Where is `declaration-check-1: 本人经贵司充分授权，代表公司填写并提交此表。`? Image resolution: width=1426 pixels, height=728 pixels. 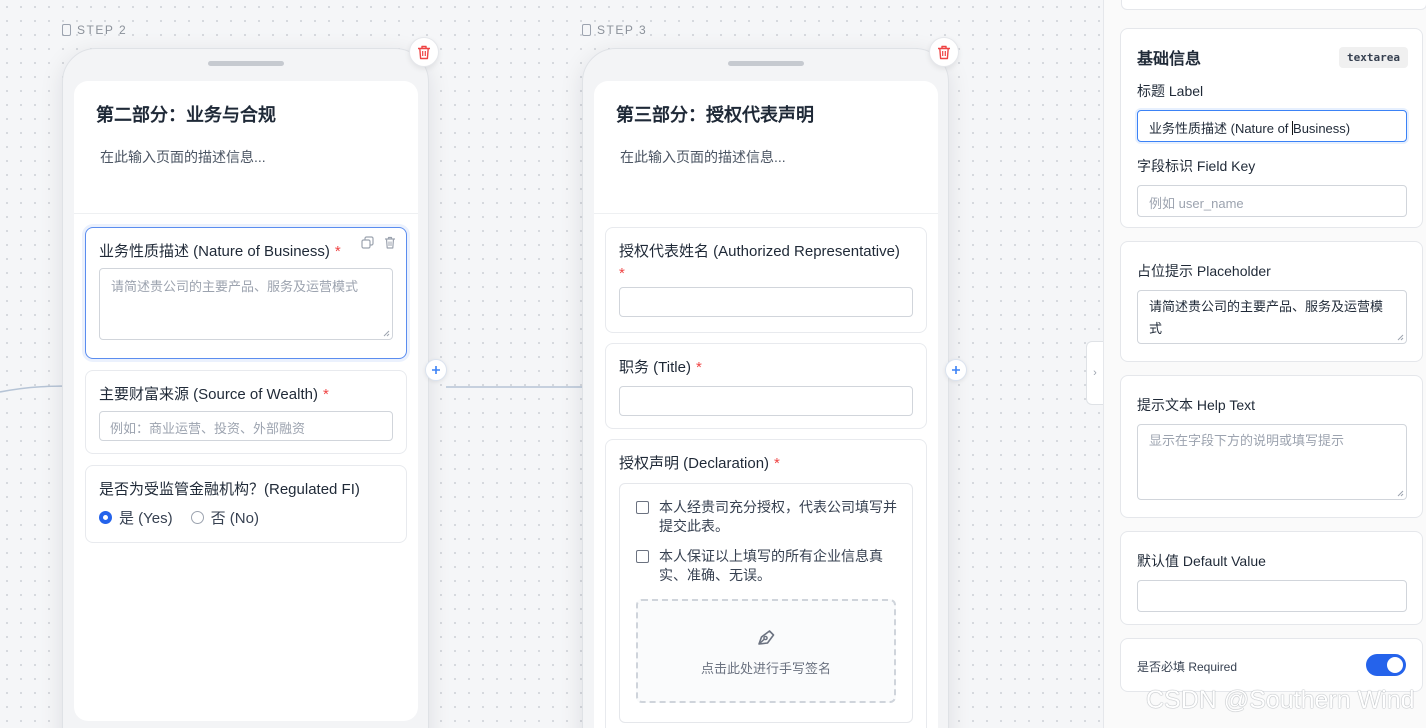
declaration-check-1: 本人经贵司充分授权，代表公司填写并提交此表。 is located at coordinates (766, 517).